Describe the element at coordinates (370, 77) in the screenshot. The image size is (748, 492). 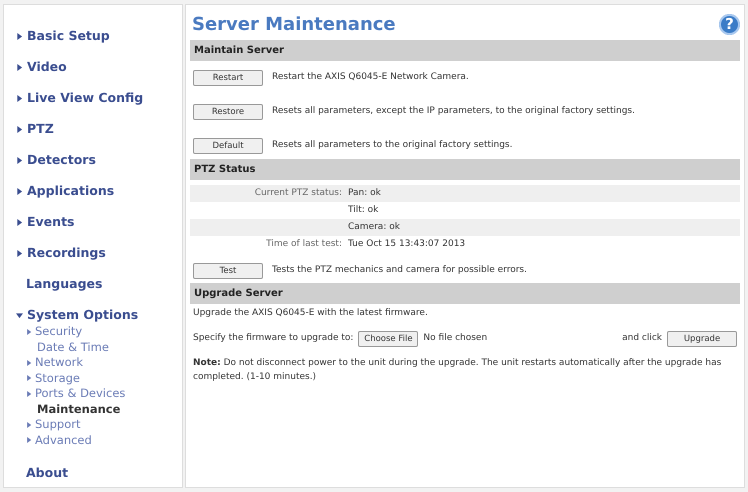
I see `action-description: Restart the AXIS Q6045-E Network Camera.` at that location.